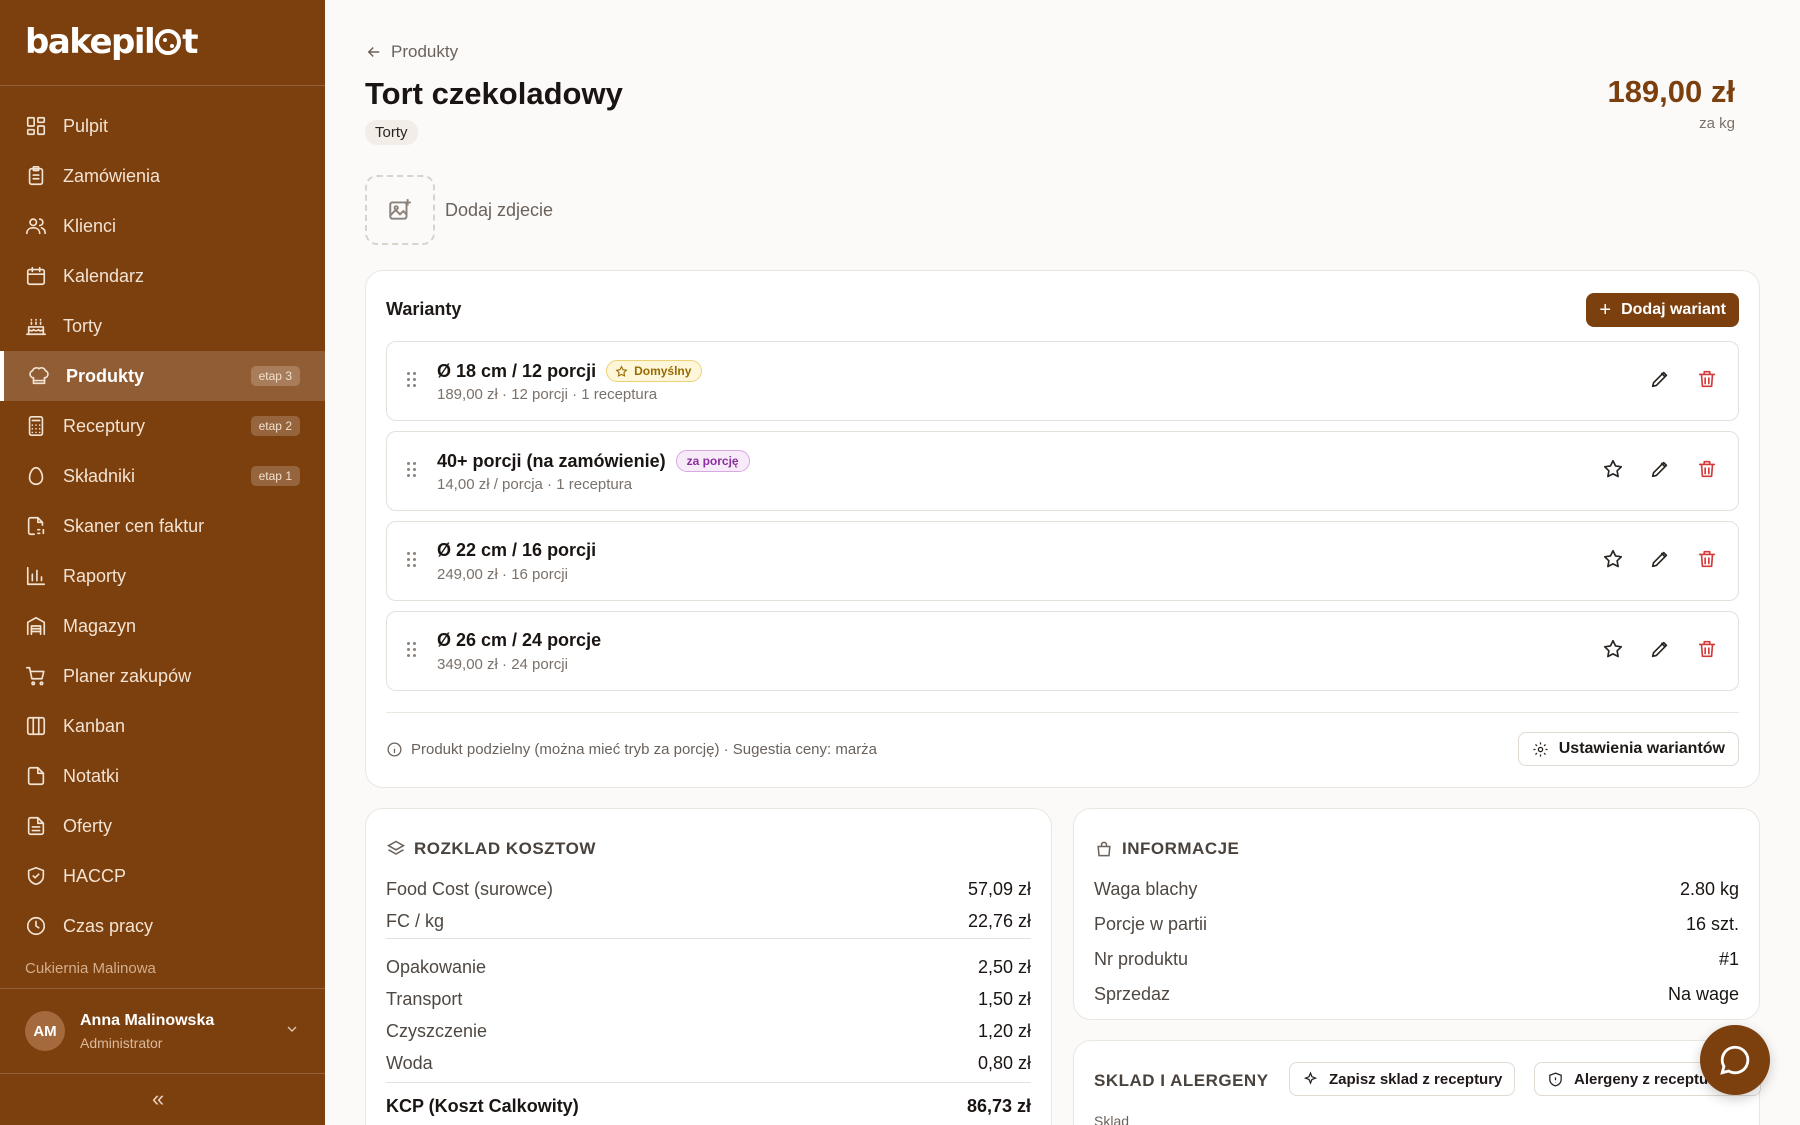 This screenshot has height=1125, width=1800. I want to click on cost-value: 0,80 zł, so click(1004, 1063).